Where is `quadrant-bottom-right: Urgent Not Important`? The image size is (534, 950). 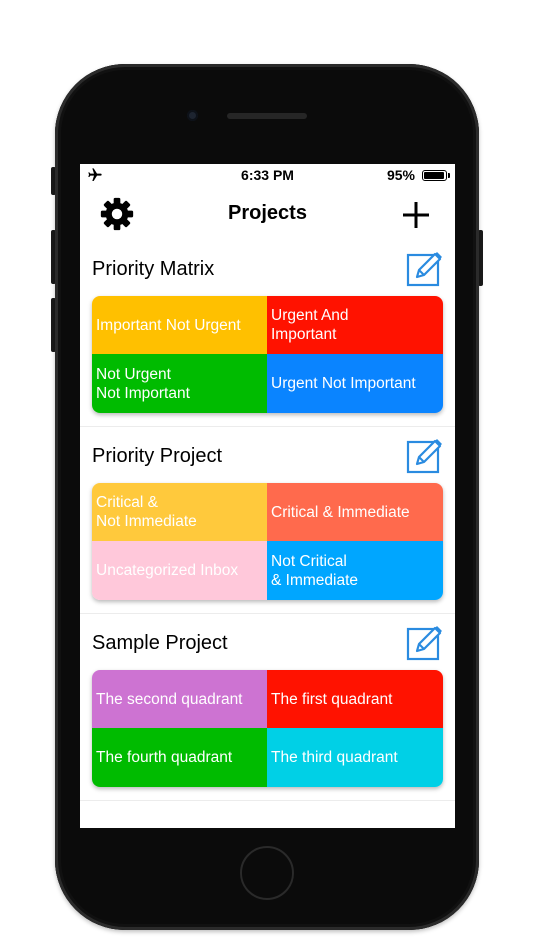
quadrant-bottom-right: Urgent Not Important is located at coordinates (355, 383).